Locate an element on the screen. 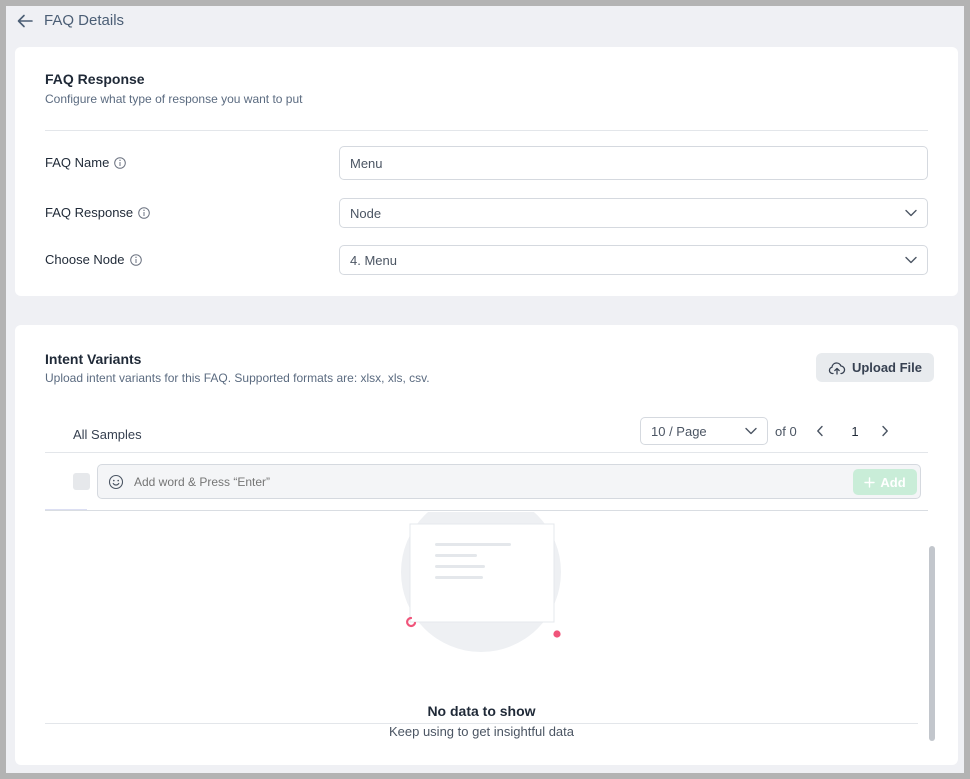  choose-node-select: 4. Menu is located at coordinates (633, 260).